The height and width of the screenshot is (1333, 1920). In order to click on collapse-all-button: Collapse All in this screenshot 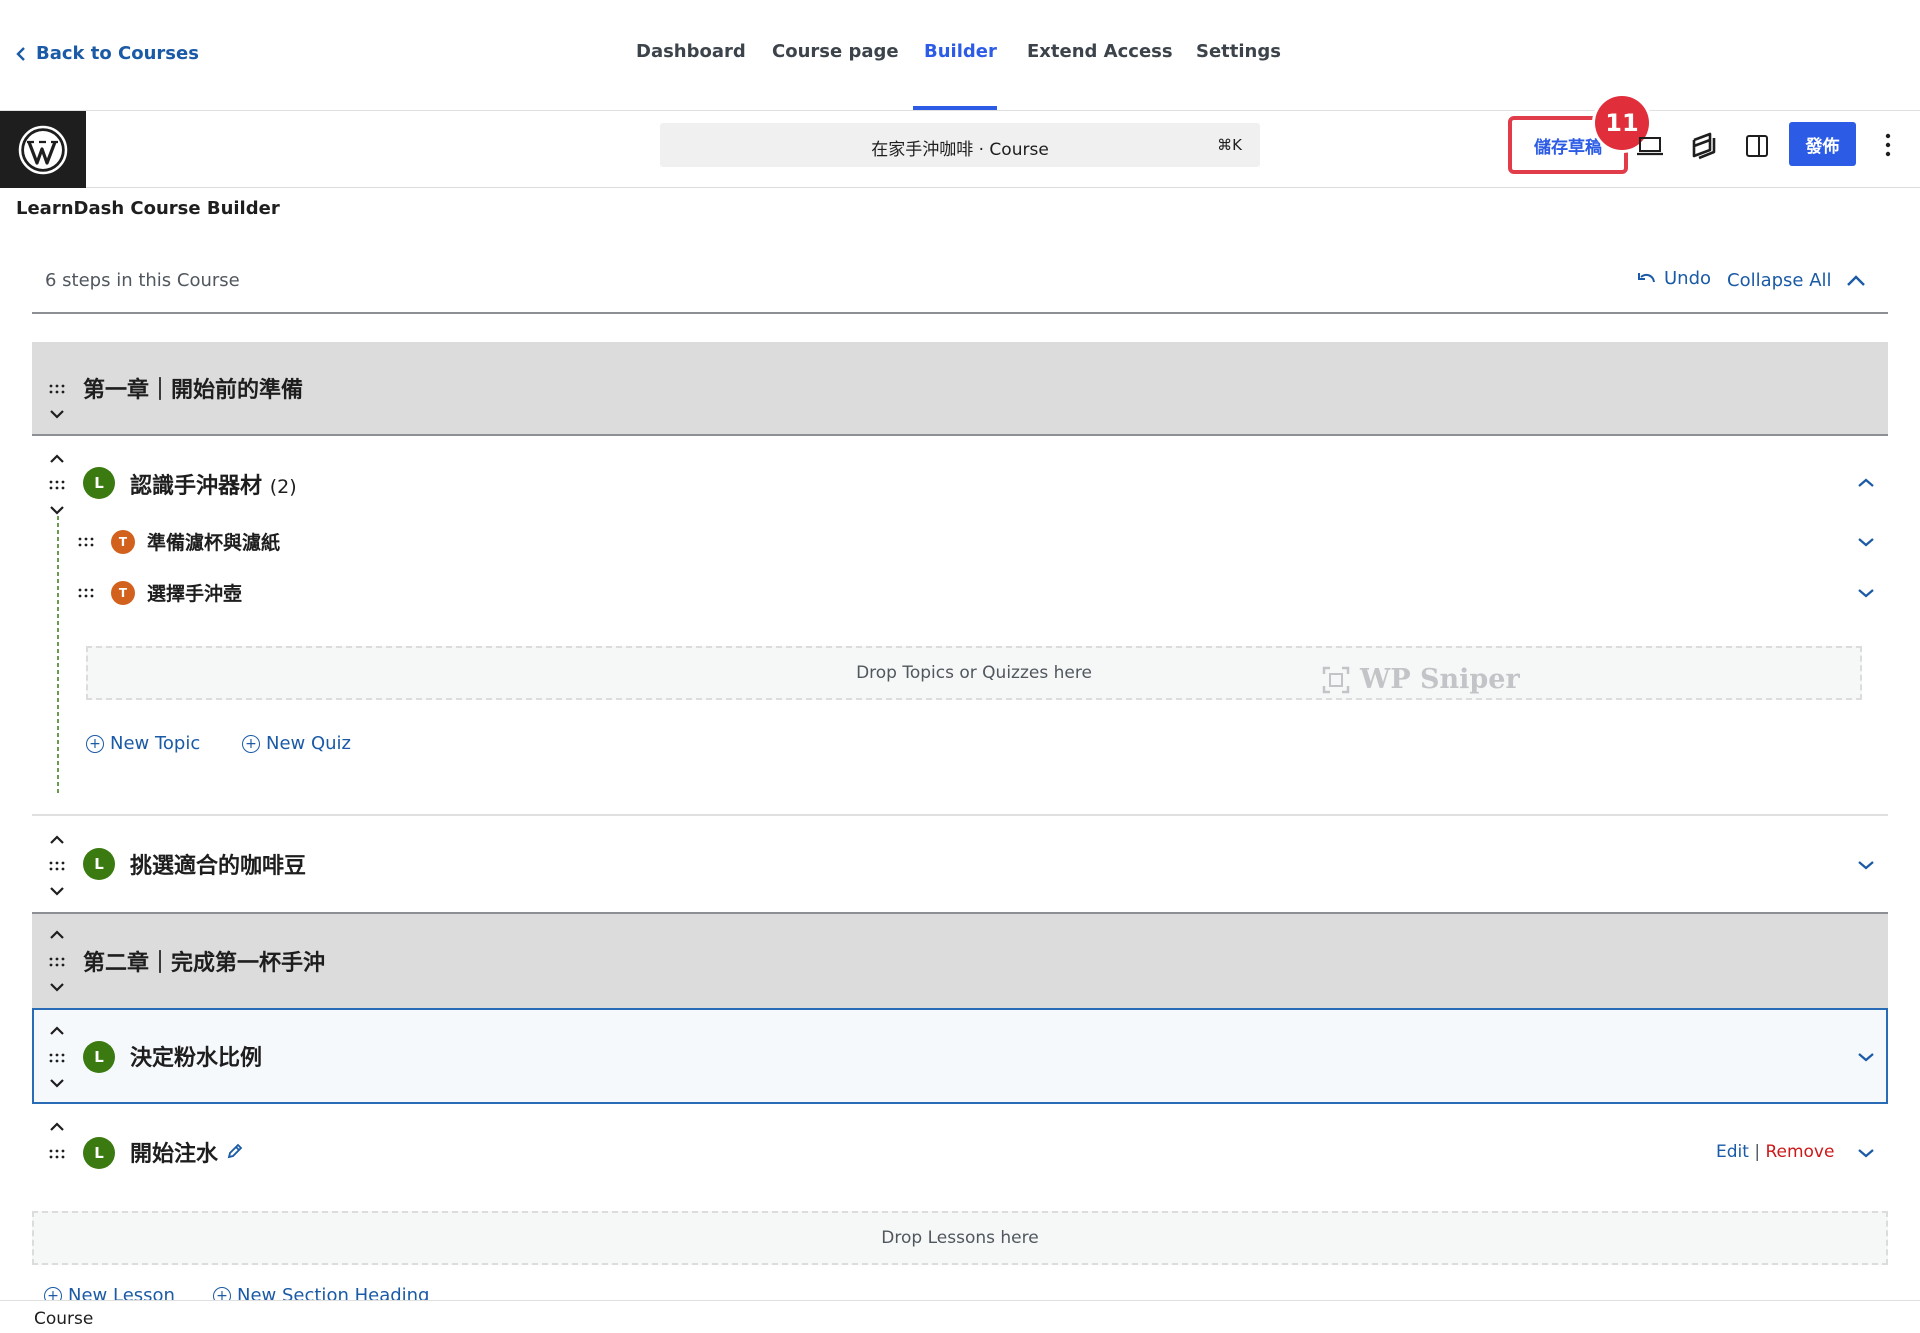, I will do `click(1796, 280)`.